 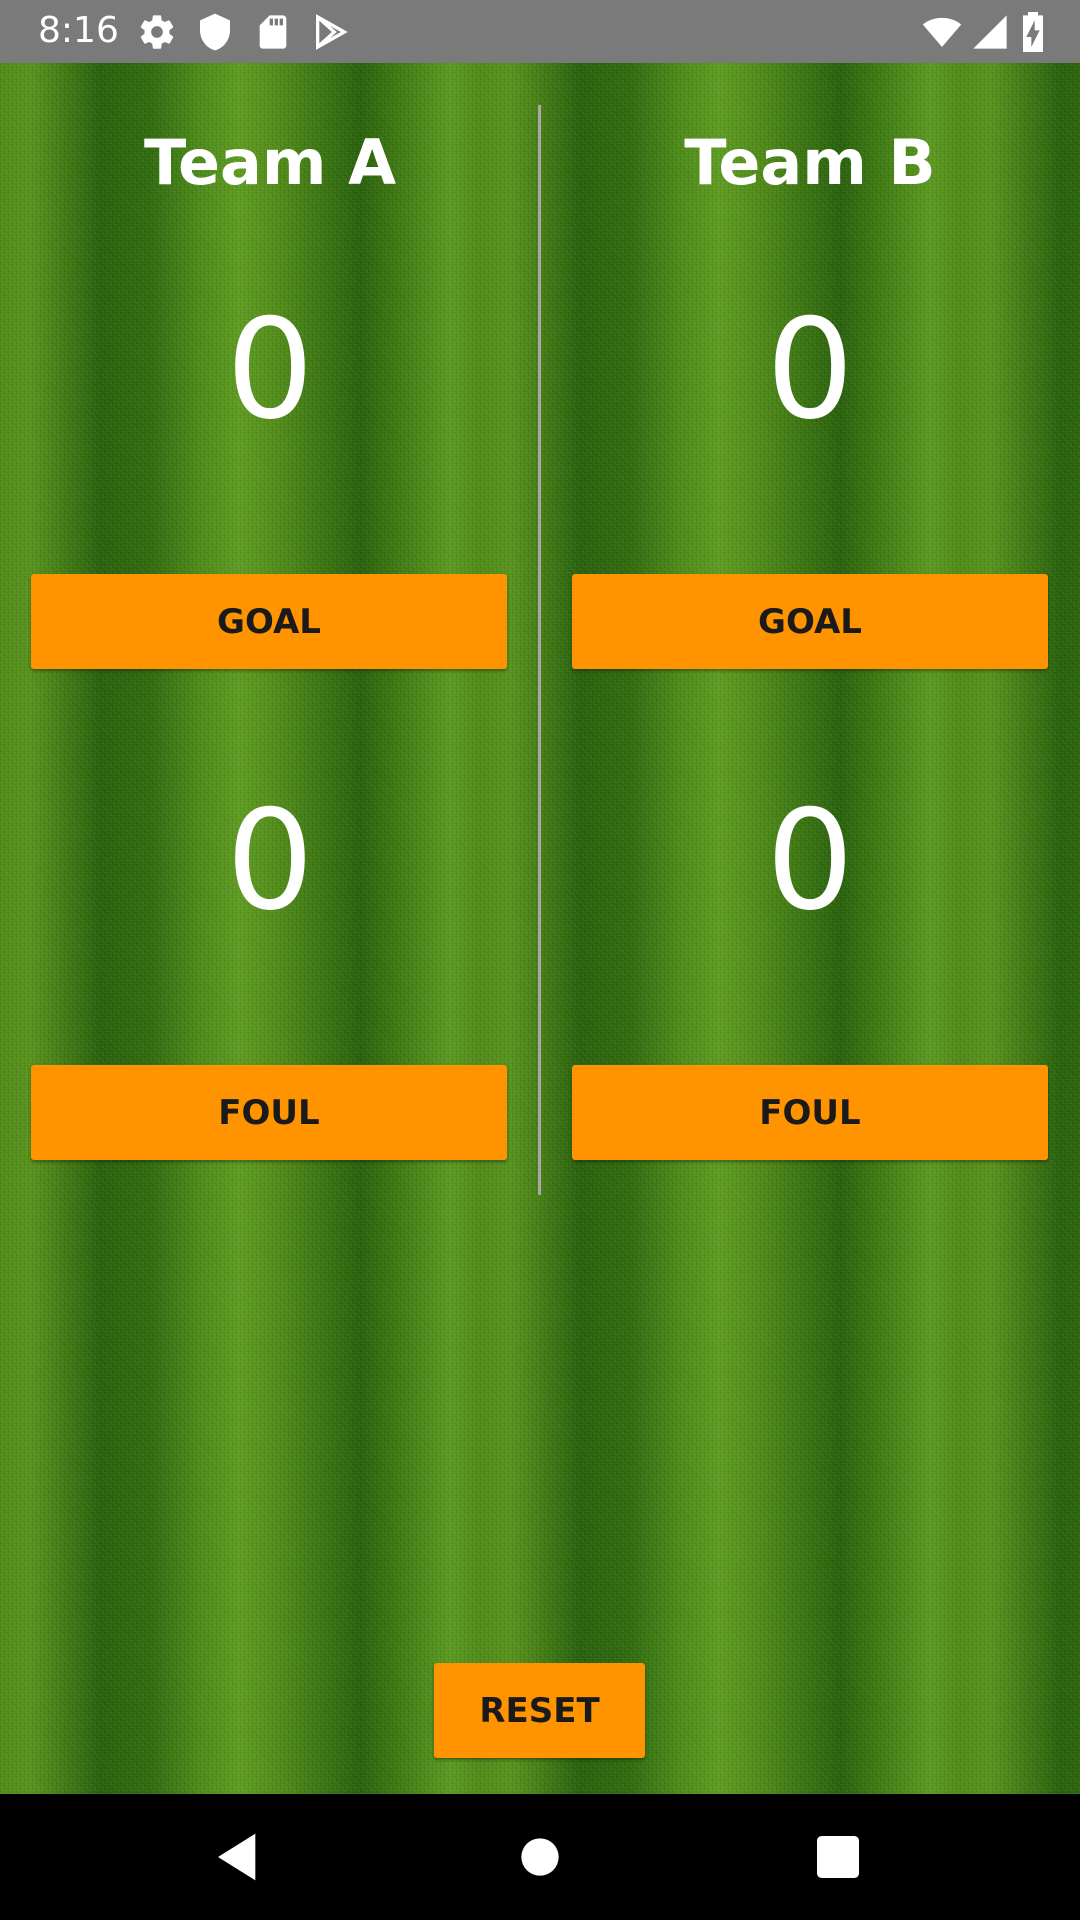 What do you see at coordinates (270, 860) in the screenshot?
I see `team-a-foul-count: 0` at bounding box center [270, 860].